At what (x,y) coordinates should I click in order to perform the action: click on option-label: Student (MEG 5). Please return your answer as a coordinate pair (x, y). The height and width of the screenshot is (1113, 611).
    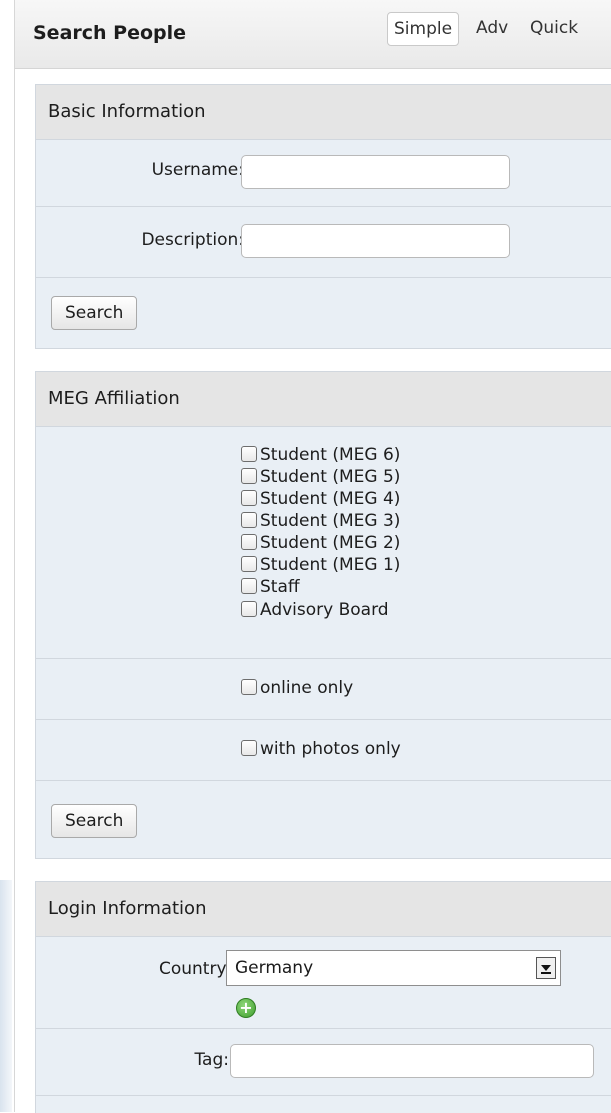
    Looking at the image, I should click on (330, 477).